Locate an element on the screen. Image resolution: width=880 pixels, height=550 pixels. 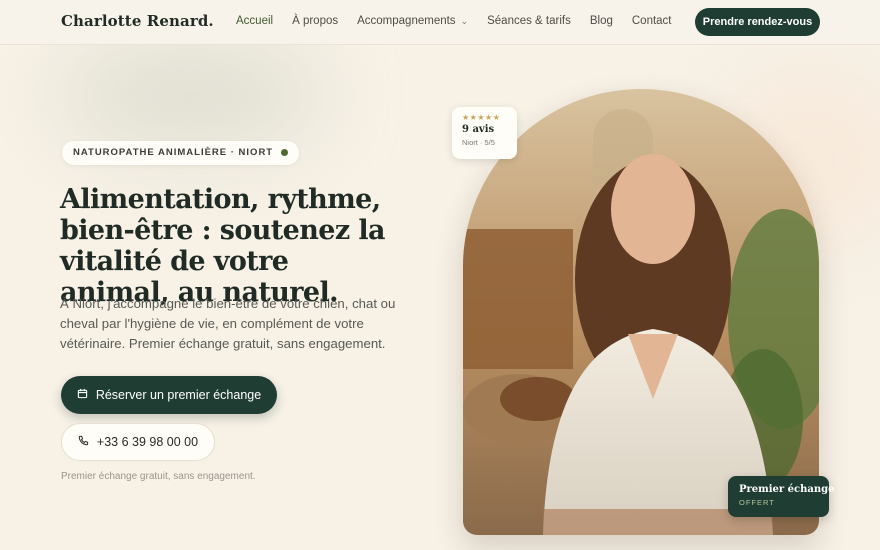
calendar-icon is located at coordinates (82, 395).